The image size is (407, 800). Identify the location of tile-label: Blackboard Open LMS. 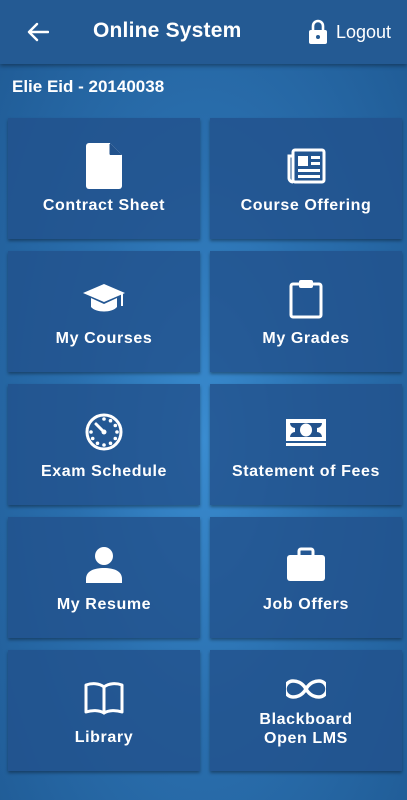
(306, 728).